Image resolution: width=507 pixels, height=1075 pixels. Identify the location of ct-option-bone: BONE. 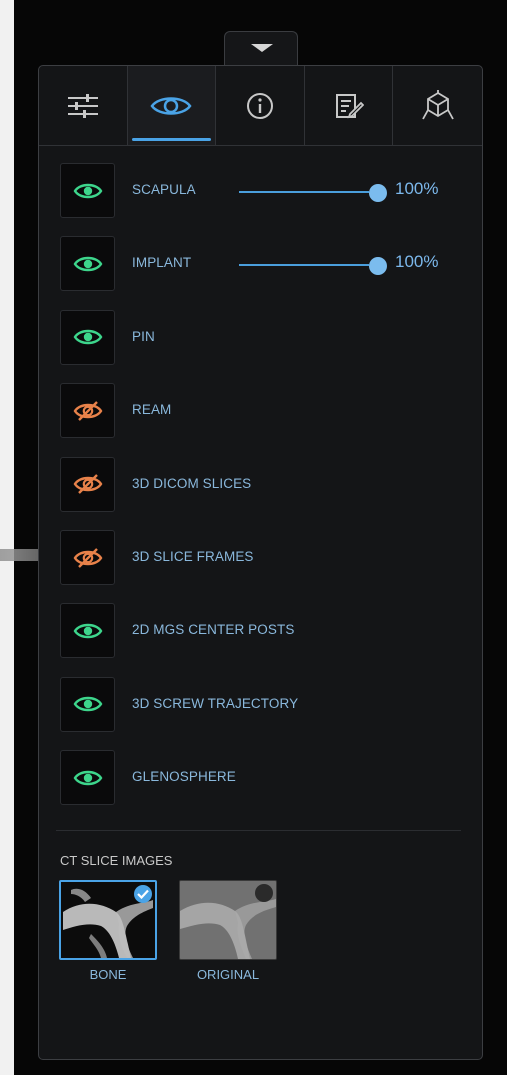
(108, 931).